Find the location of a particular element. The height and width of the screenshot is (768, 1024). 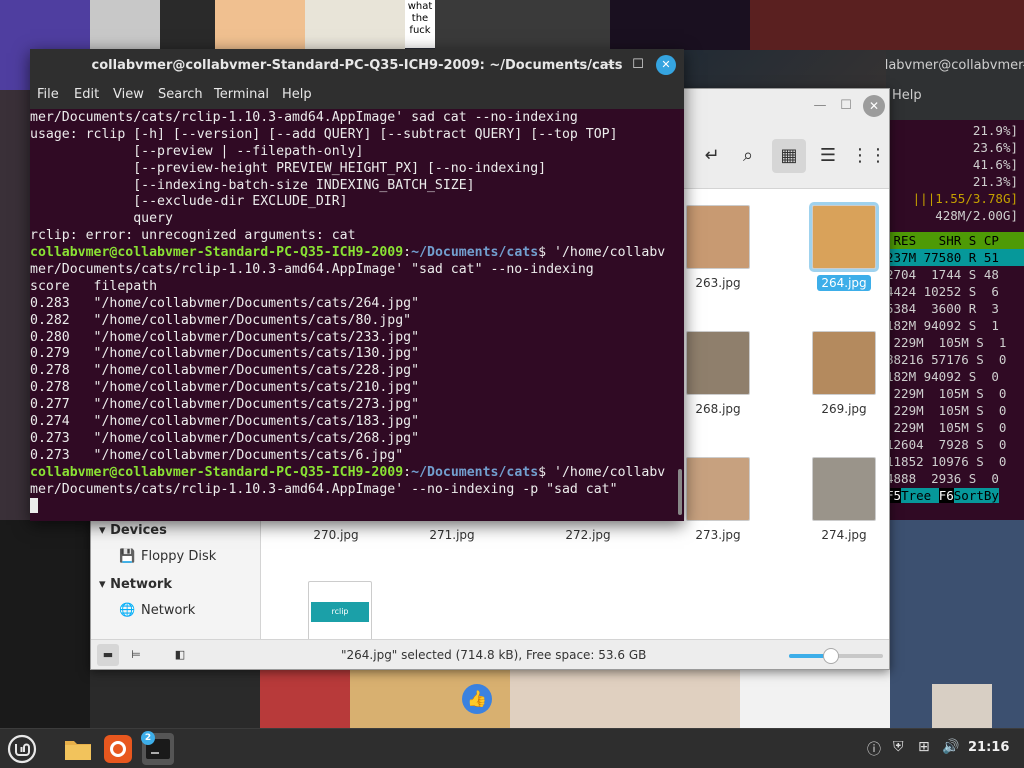

network-icon: ⊞ is located at coordinates (924, 747).